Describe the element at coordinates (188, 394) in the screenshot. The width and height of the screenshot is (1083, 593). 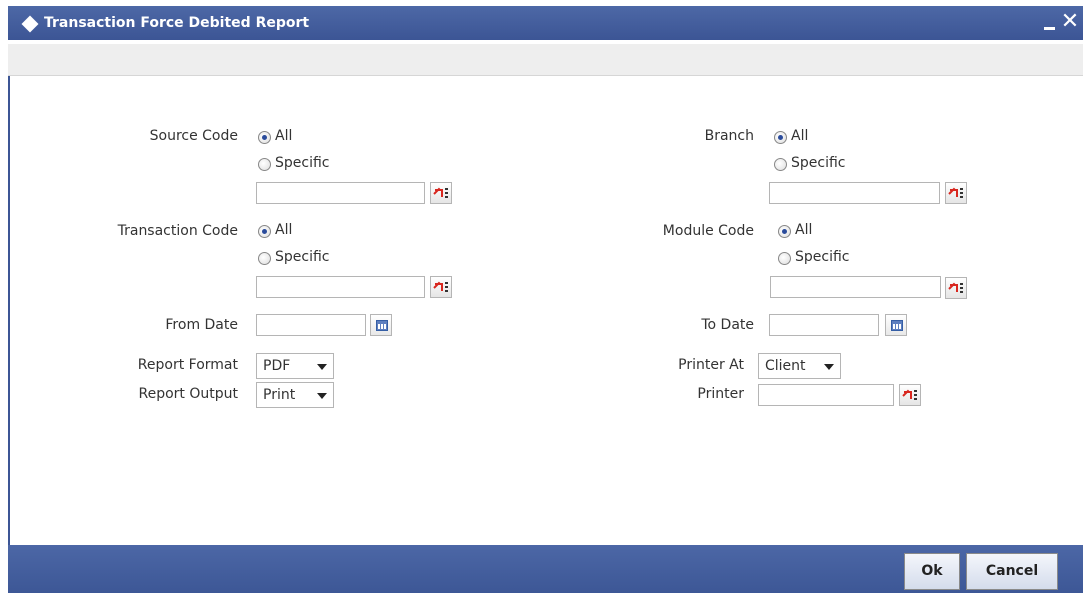
I see `report-output-label: Report Output` at that location.